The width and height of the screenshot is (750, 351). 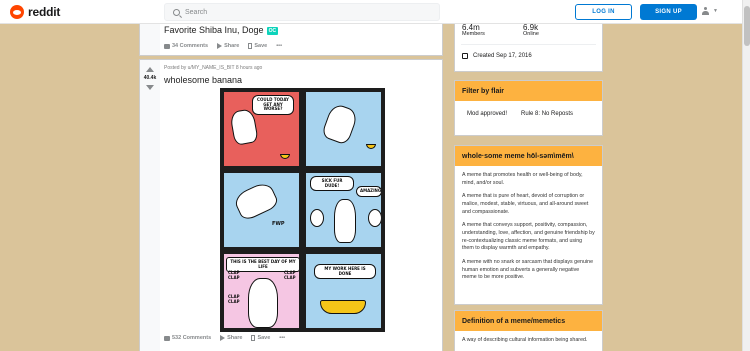 What do you see at coordinates (150, 205) in the screenshot?
I see `vote-column: 40.4k` at bounding box center [150, 205].